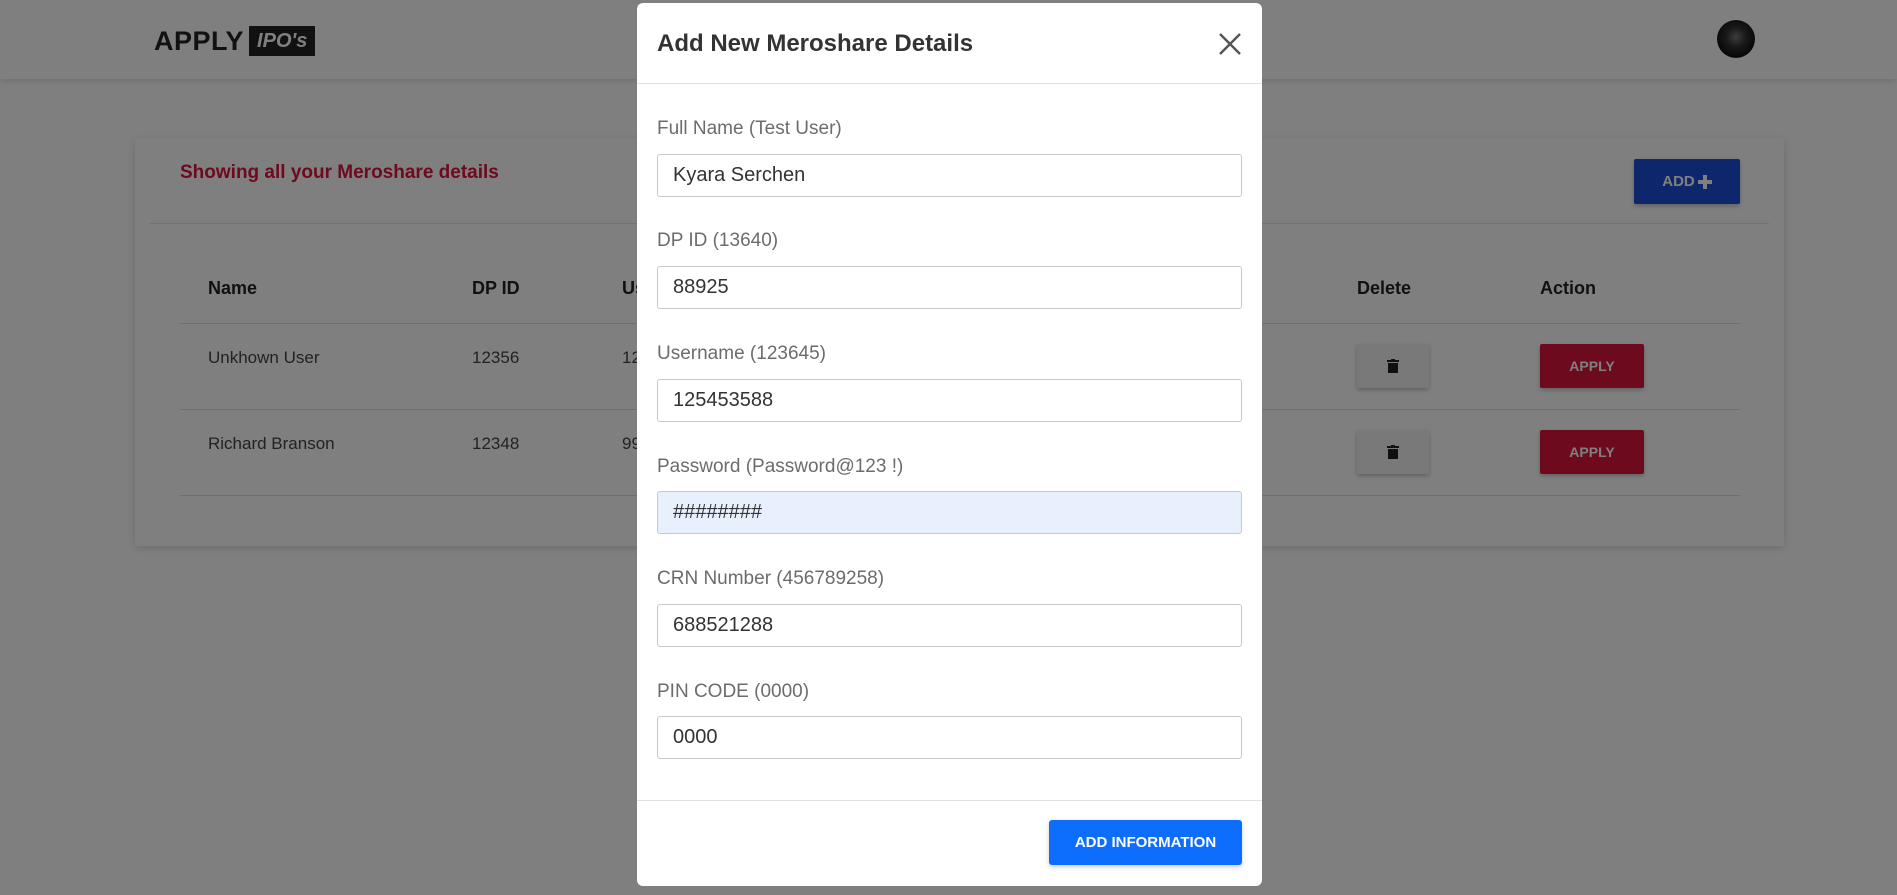  What do you see at coordinates (949, 400) in the screenshot?
I see `username-input` at bounding box center [949, 400].